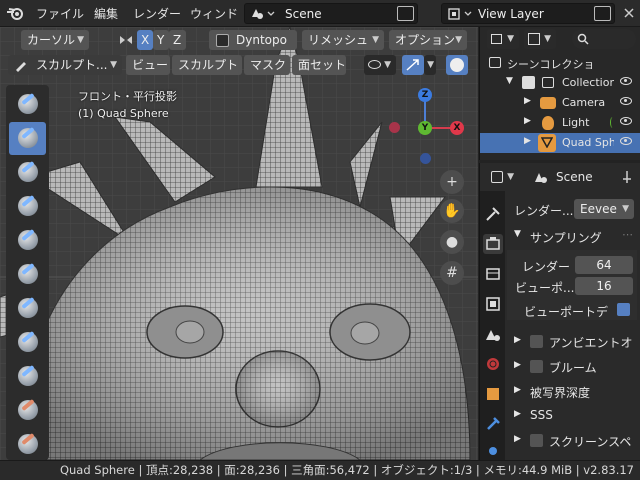 Image resolution: width=640 pixels, height=480 pixels. I want to click on blender-logo-icon, so click(15, 13).